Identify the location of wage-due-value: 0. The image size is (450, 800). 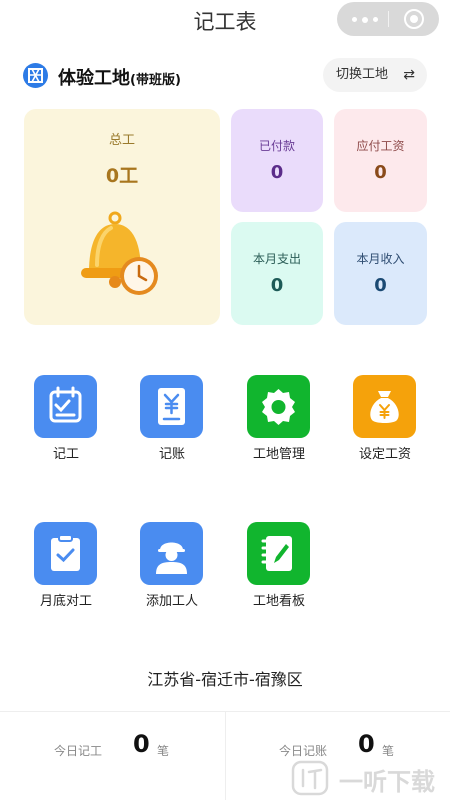
(380, 172).